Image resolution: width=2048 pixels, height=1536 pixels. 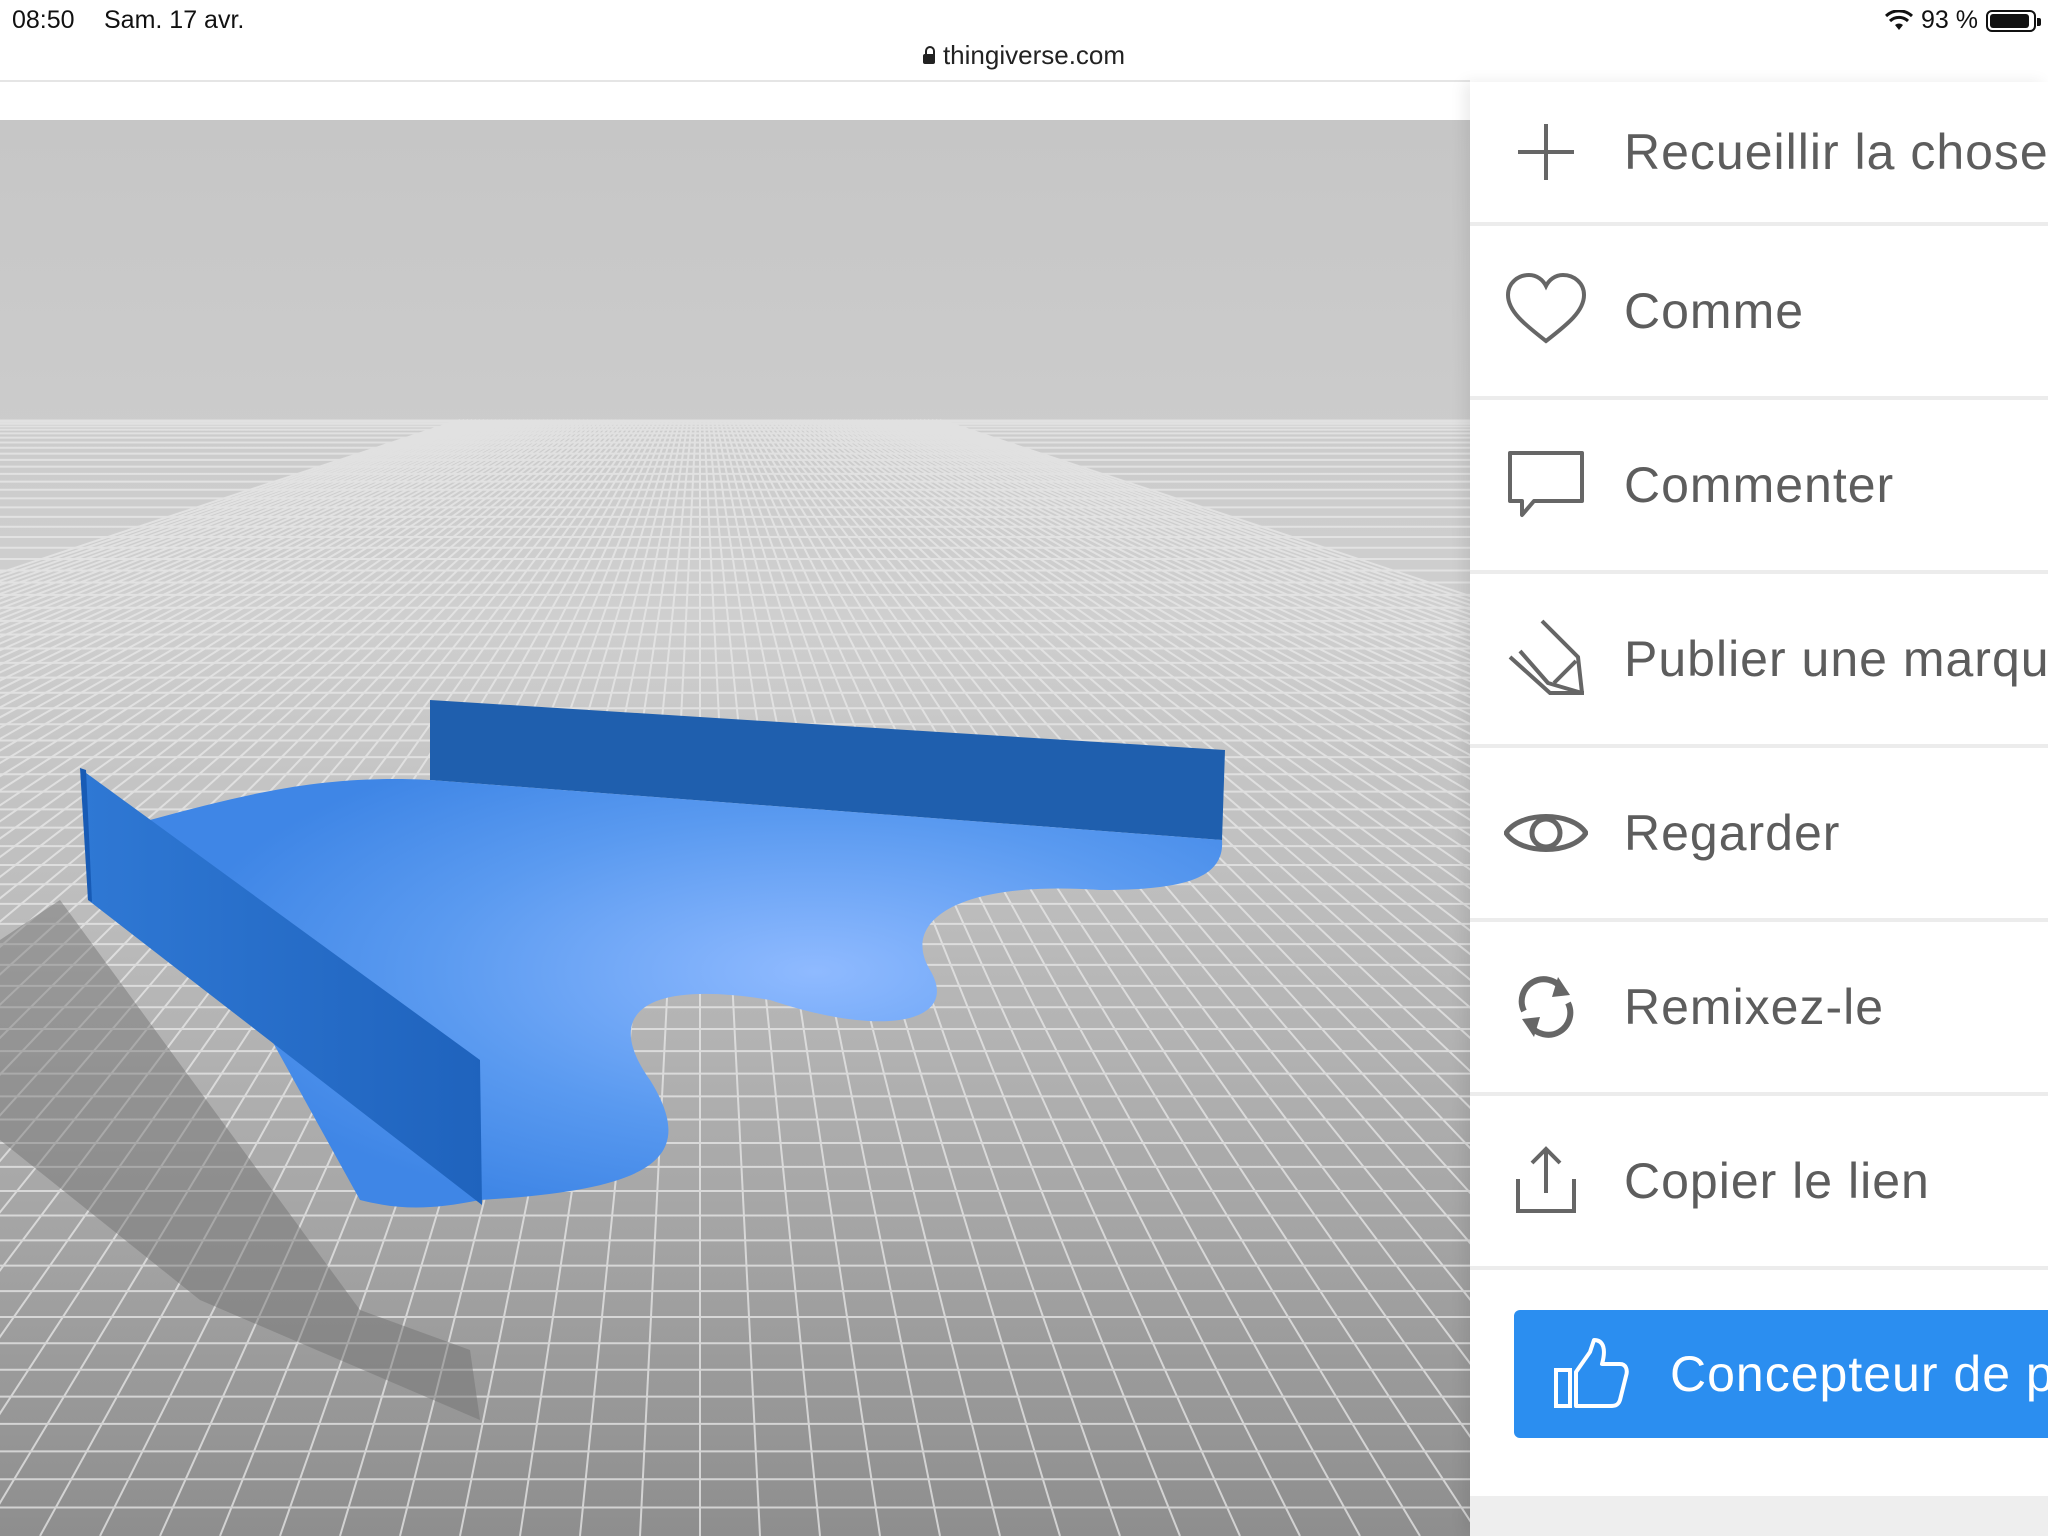 I want to click on menu-item-post-make: Publier une marque, so click(x=1759, y=661).